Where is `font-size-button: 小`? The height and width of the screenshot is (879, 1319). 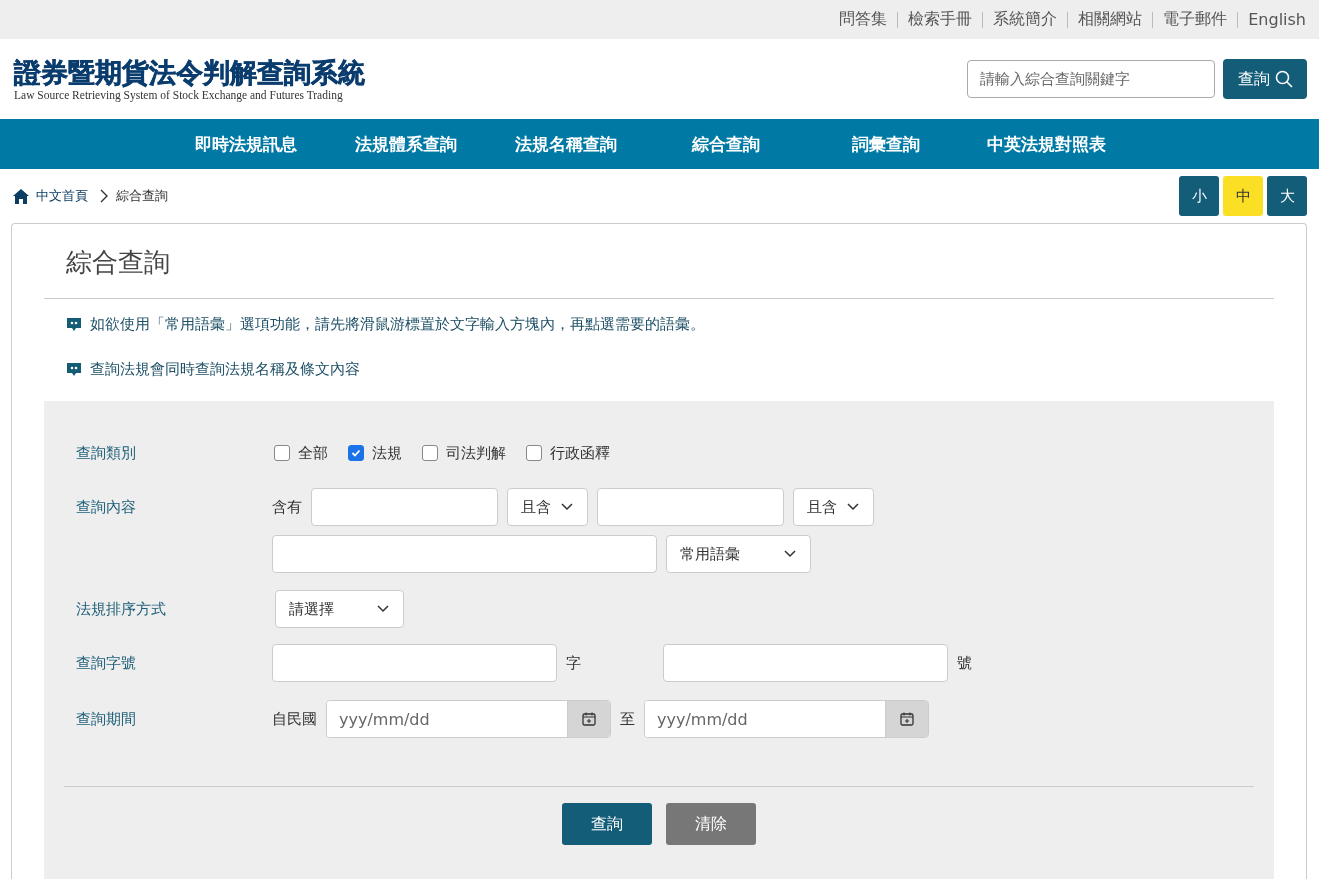 font-size-button: 小 is located at coordinates (1199, 196).